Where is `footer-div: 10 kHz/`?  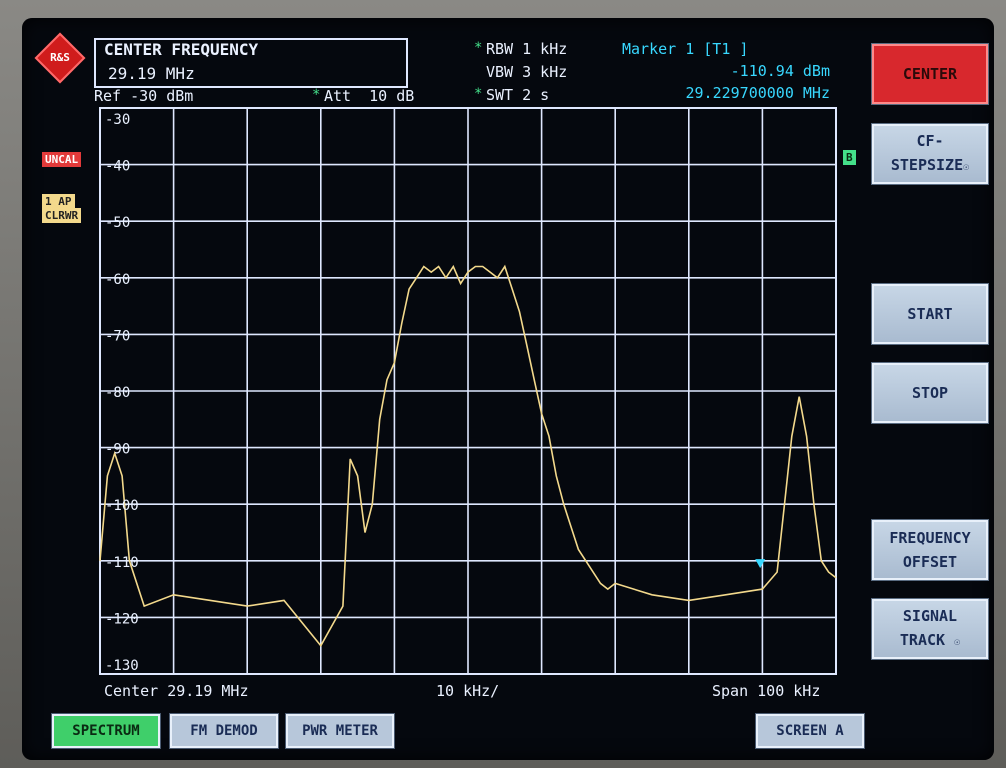 footer-div: 10 kHz/ is located at coordinates (468, 691).